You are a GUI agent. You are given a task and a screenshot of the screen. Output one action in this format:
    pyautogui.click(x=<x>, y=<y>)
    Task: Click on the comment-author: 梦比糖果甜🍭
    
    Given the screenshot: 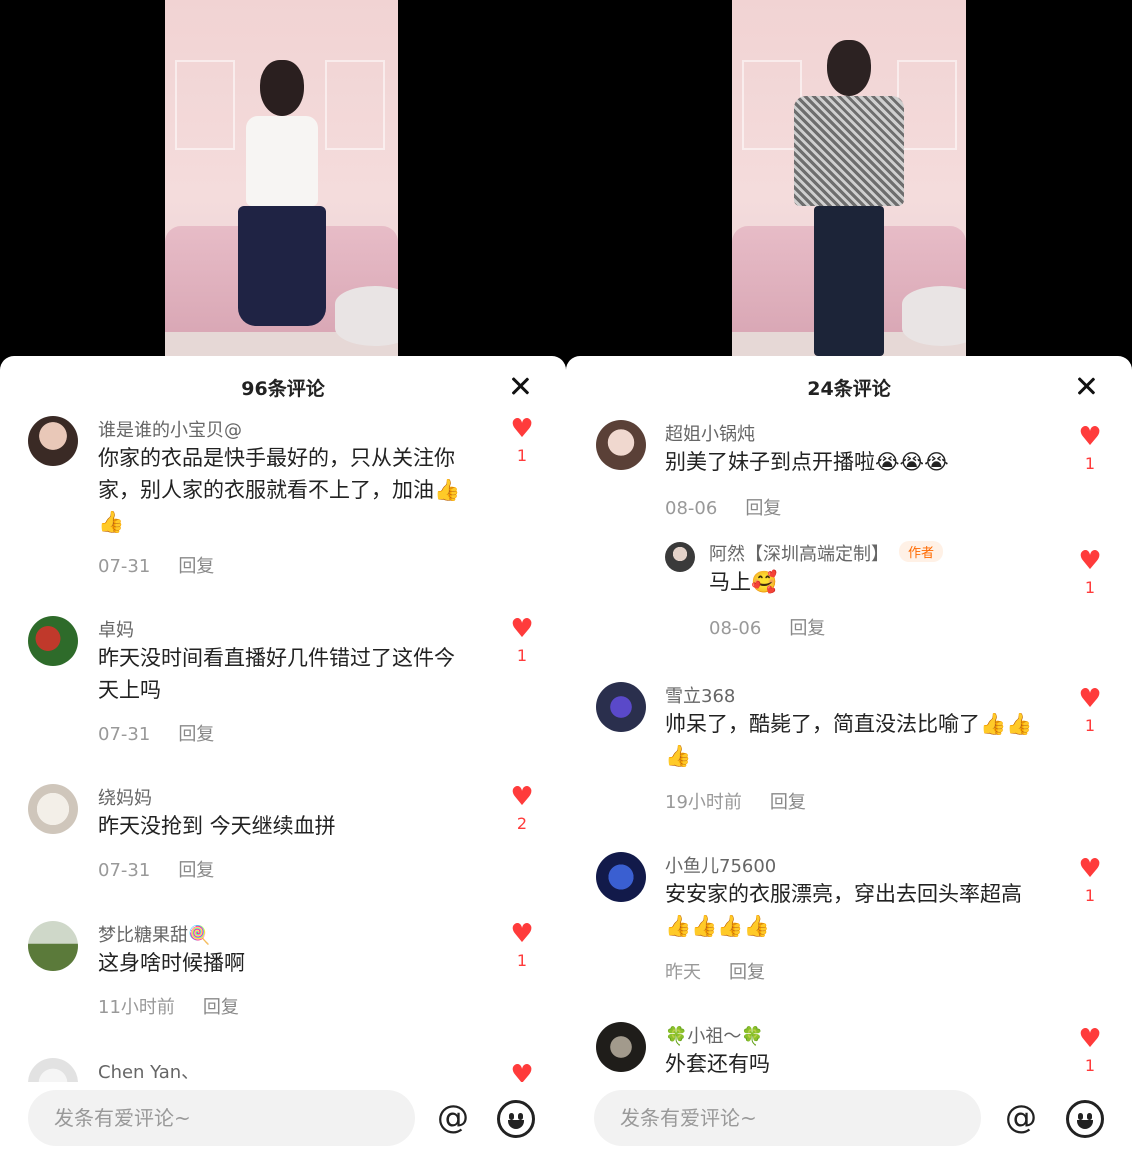 What is the action you would take?
    pyautogui.click(x=154, y=934)
    